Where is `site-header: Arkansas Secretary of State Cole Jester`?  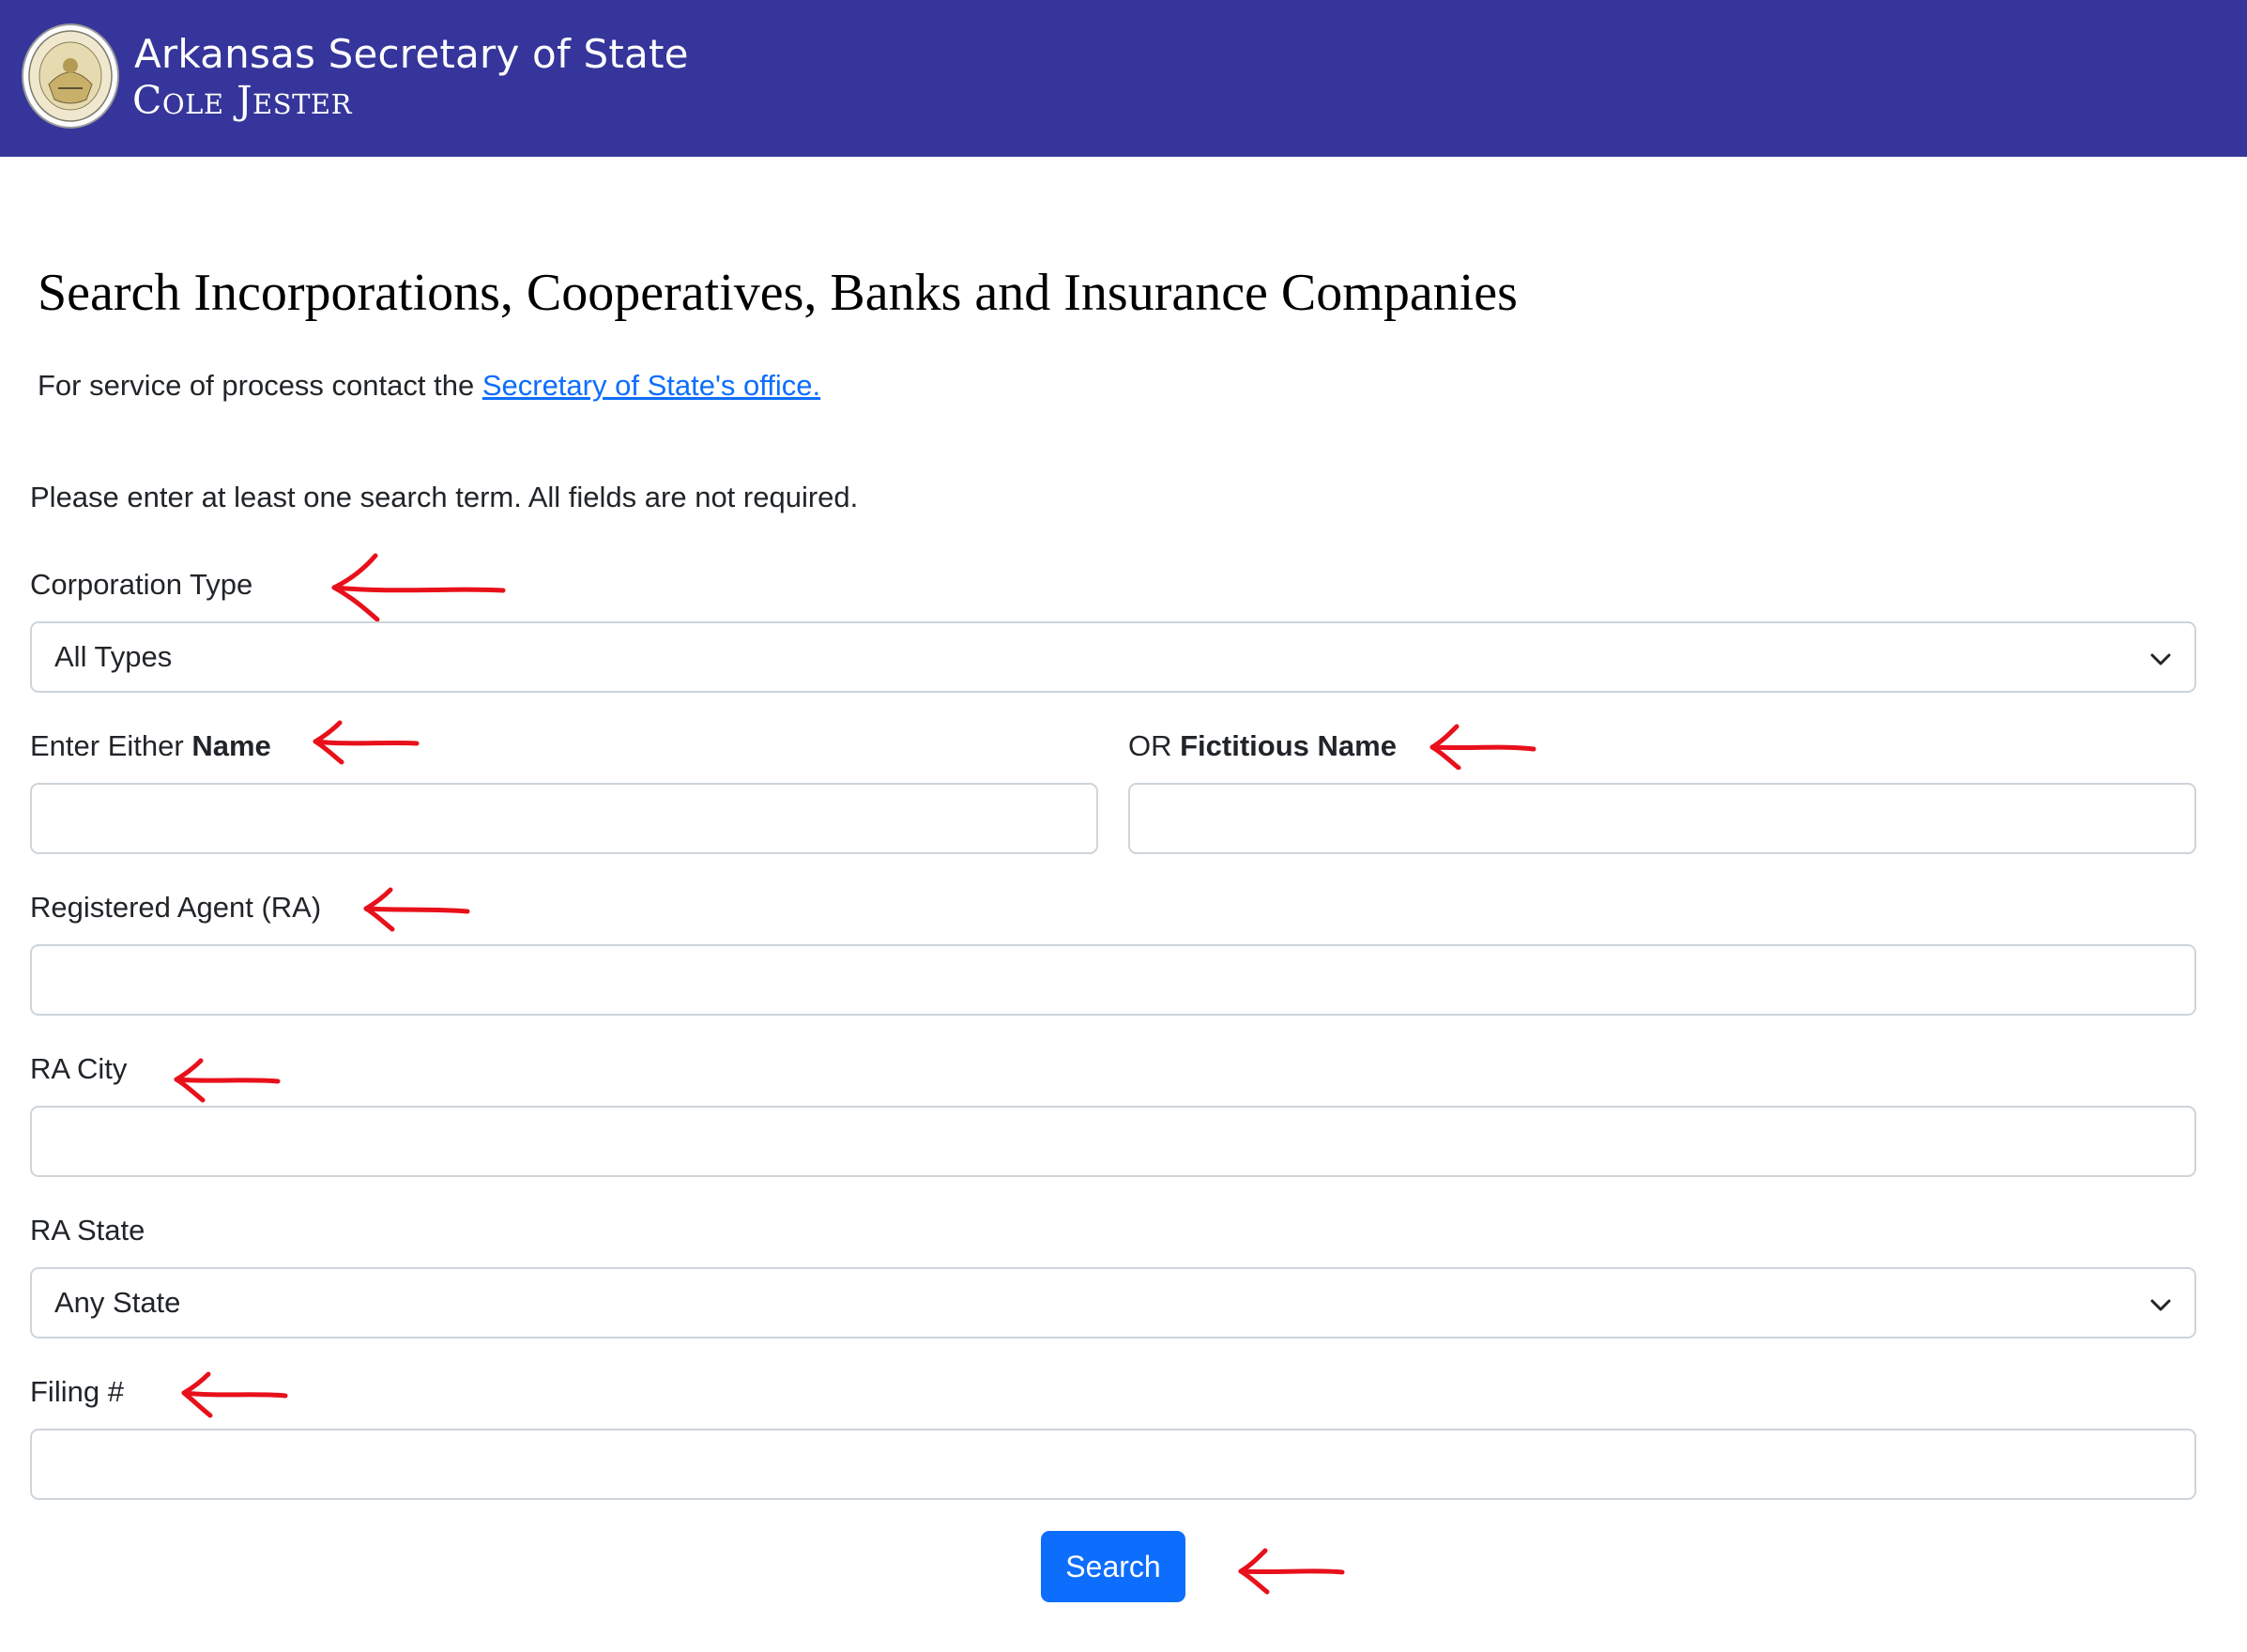
site-header: Arkansas Secretary of State Cole Jester is located at coordinates (1123, 78).